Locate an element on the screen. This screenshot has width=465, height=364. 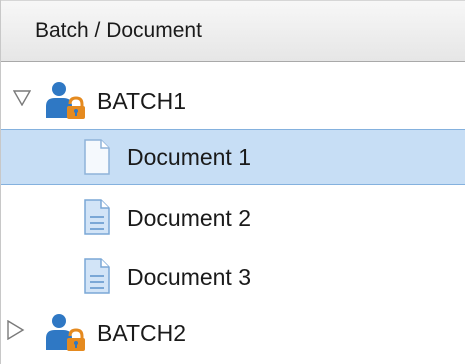
tree-row-label: BATCH2 is located at coordinates (142, 333).